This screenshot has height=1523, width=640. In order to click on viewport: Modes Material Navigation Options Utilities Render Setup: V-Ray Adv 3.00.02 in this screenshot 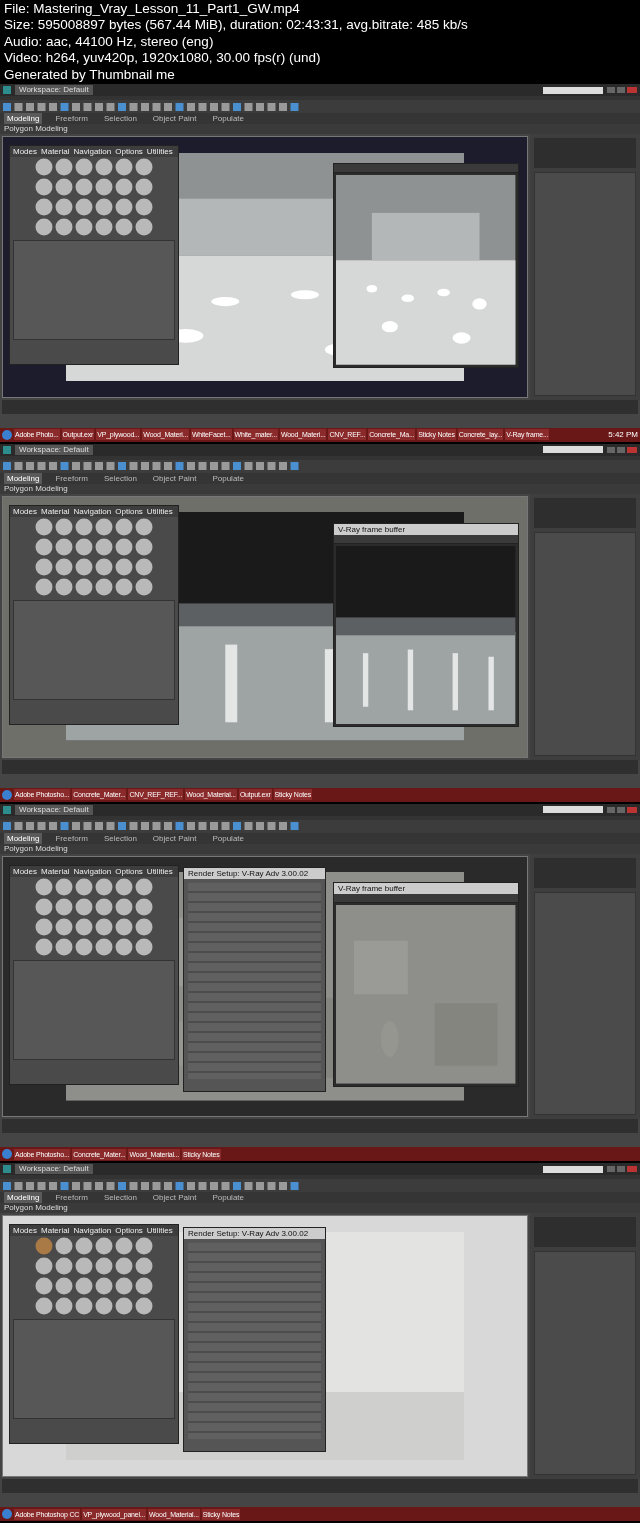, I will do `click(265, 1346)`.